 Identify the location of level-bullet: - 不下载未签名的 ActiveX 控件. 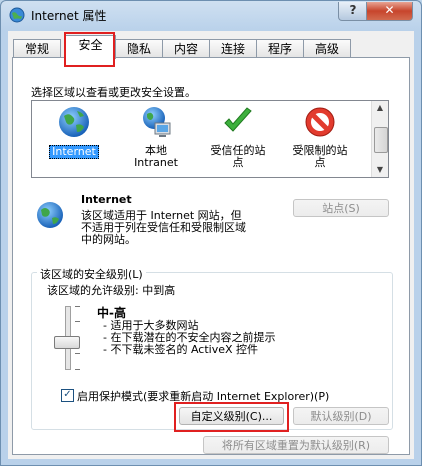
(181, 349).